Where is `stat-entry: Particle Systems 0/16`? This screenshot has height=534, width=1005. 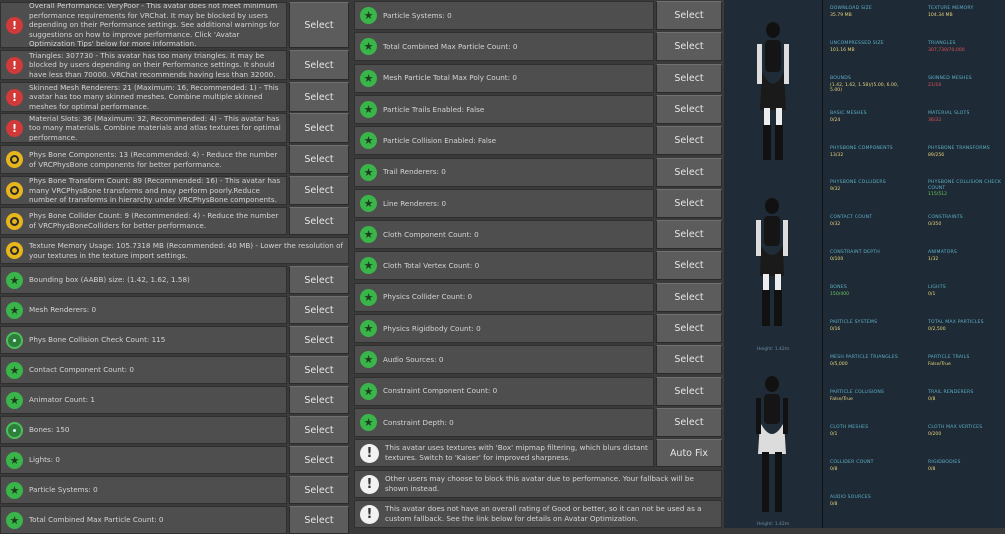
stat-entry: Particle Systems 0/16 is located at coordinates (868, 326).